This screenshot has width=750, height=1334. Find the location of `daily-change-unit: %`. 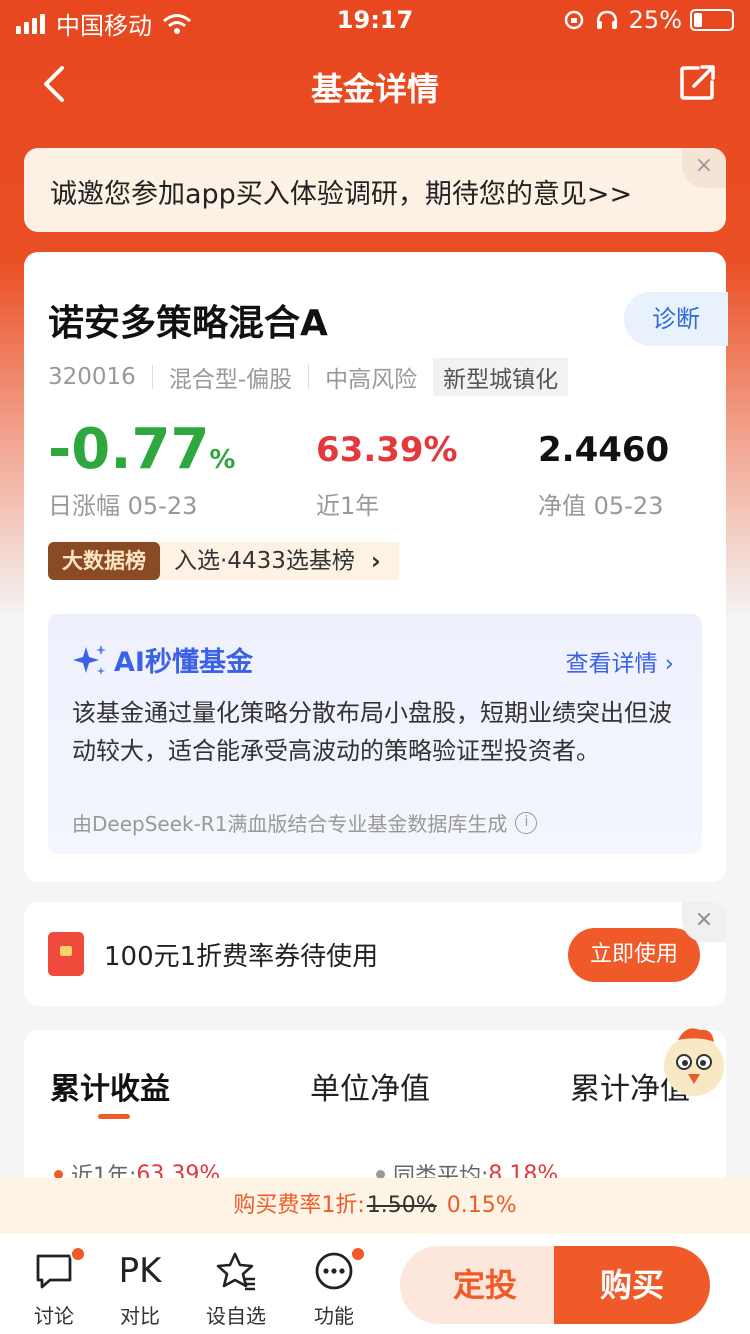

daily-change-unit: % is located at coordinates (222, 460).